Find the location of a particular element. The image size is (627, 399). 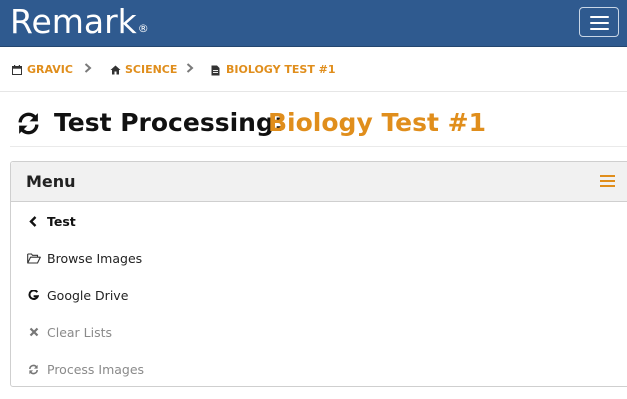

breadcrumb-label: SCIENCE is located at coordinates (151, 69).